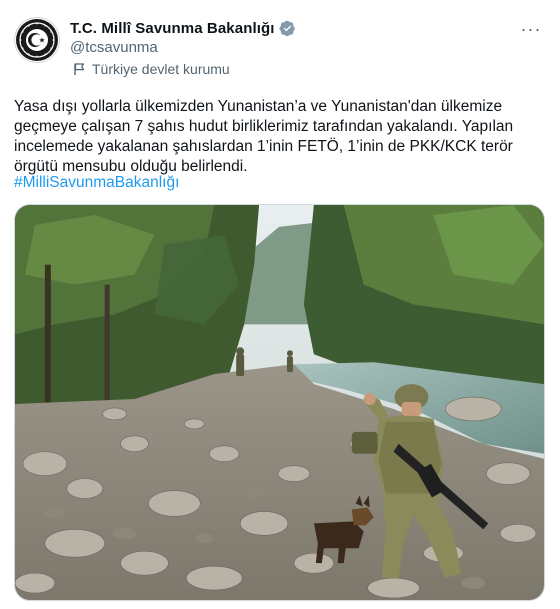  Describe the element at coordinates (172, 28) in the screenshot. I see `display-name: T.C. Millî Savunma Bakanlığı` at that location.